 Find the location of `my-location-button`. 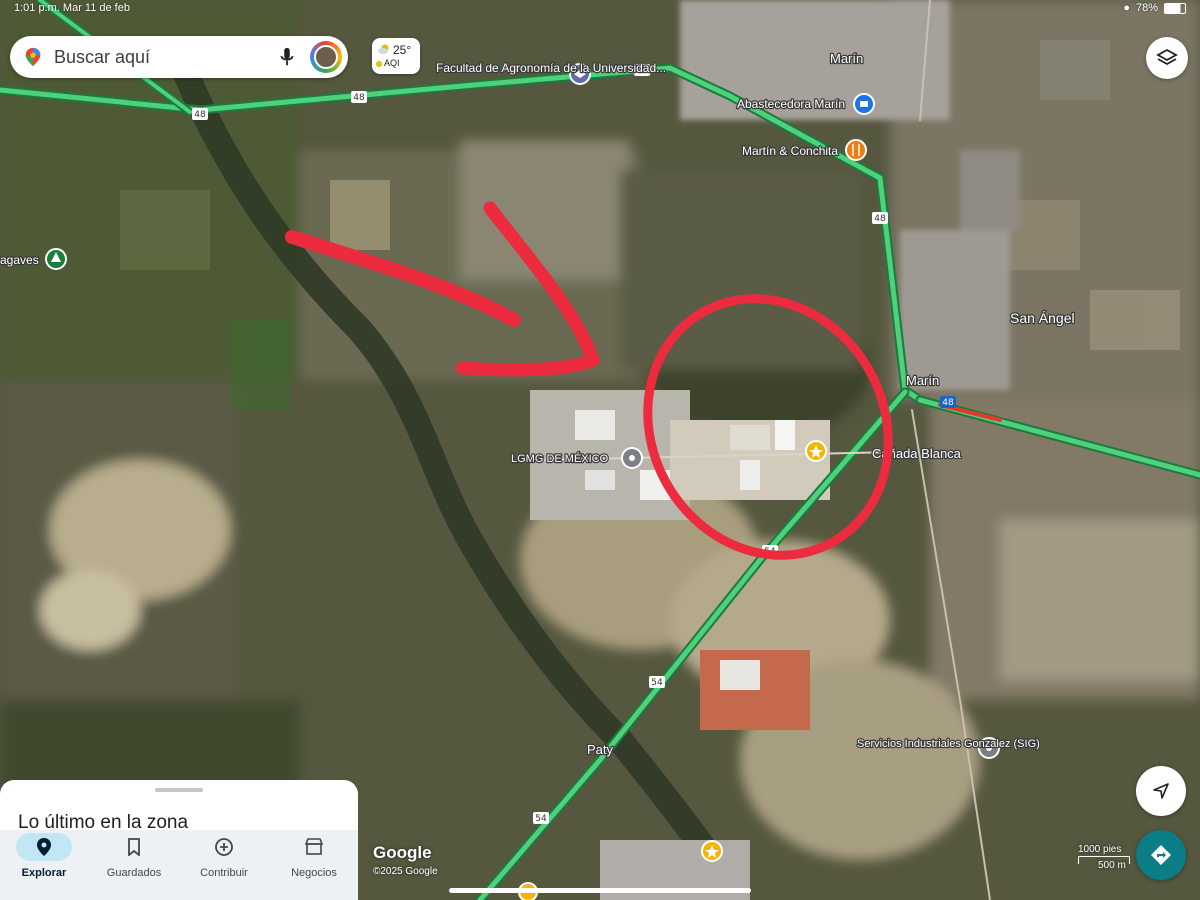

my-location-button is located at coordinates (1161, 791).